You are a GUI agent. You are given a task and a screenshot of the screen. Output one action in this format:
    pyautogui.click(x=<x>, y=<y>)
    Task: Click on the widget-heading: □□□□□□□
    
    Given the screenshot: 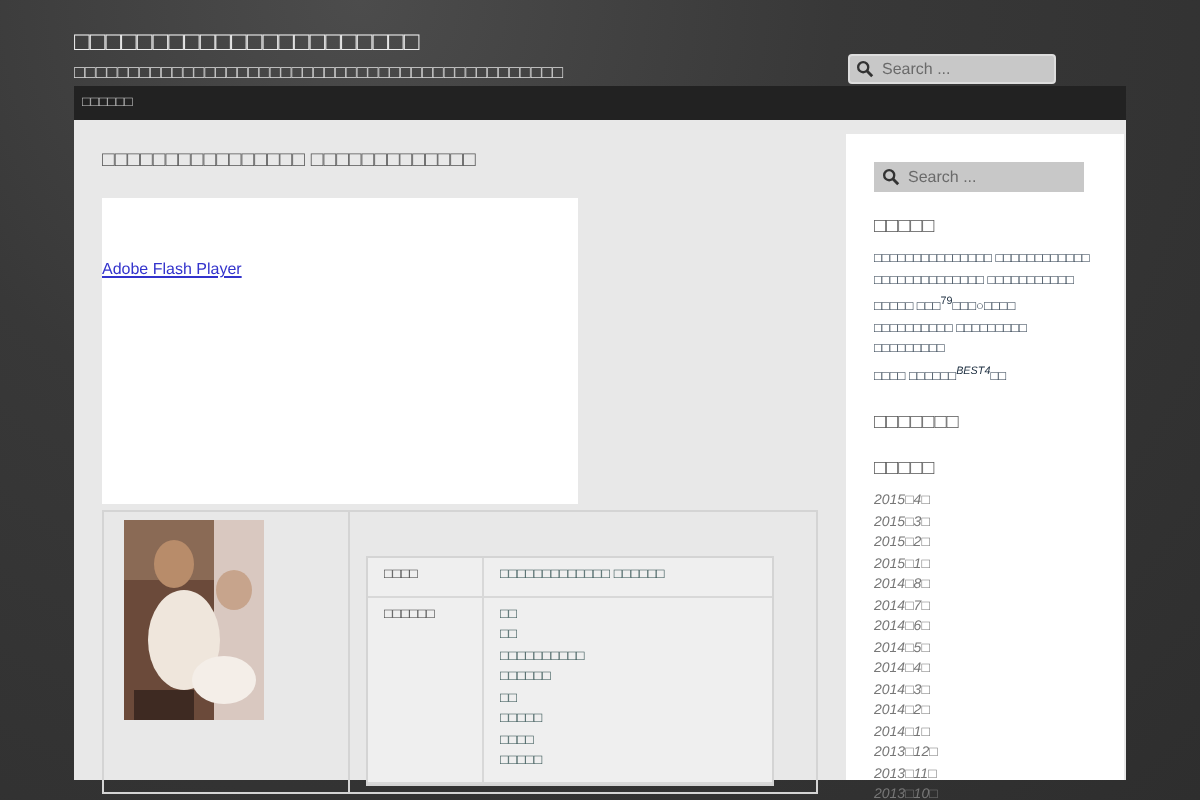 What is the action you would take?
    pyautogui.click(x=917, y=423)
    